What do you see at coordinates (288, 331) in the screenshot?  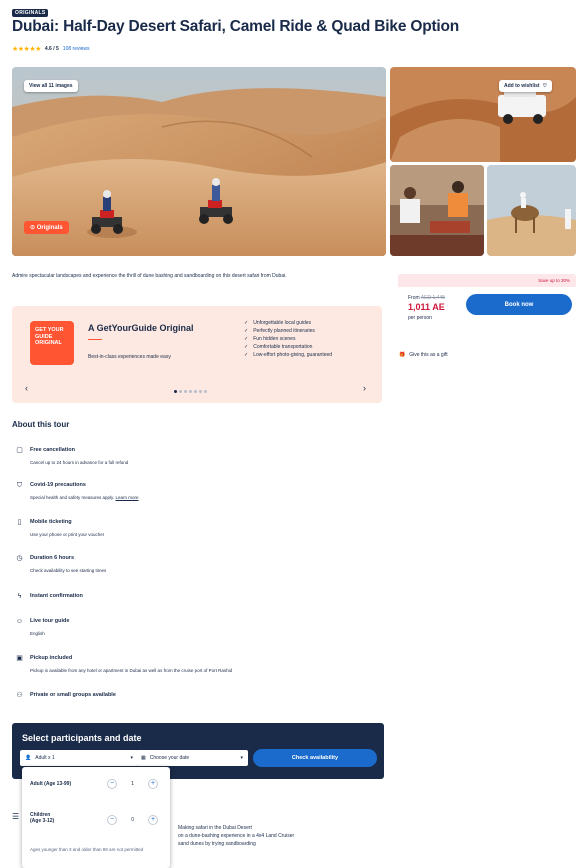 I see `feature-item: Perfectly planned itineraries` at bounding box center [288, 331].